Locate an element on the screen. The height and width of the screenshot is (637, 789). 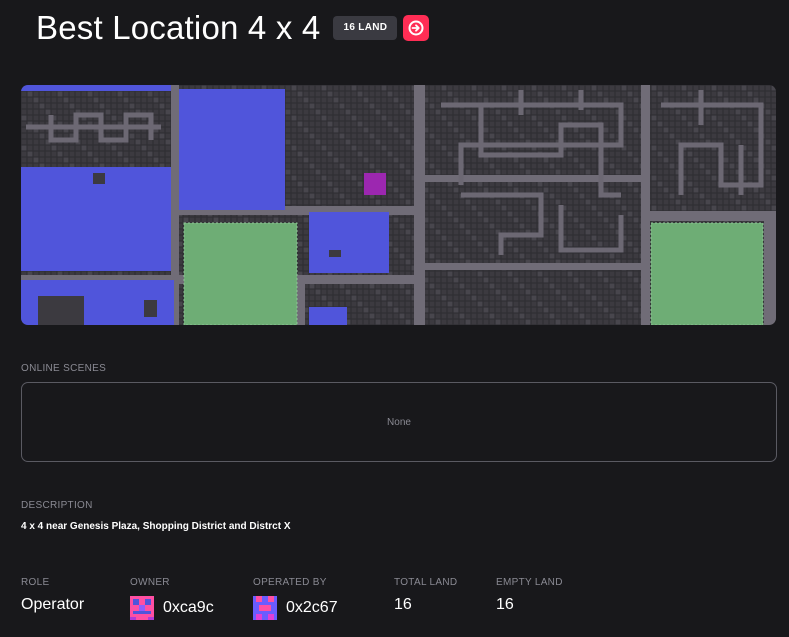
empty-land-value: 16 is located at coordinates (505, 604).